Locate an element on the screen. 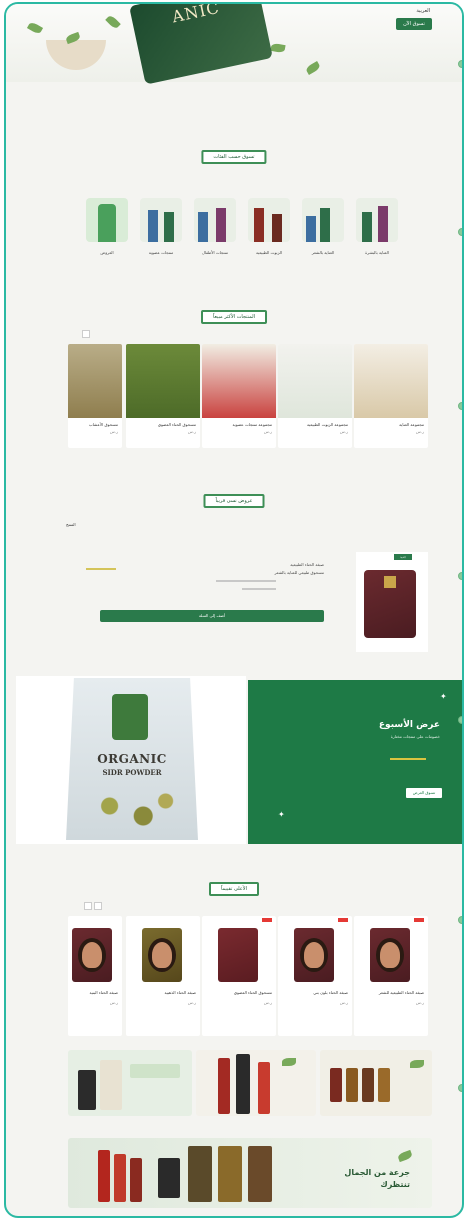  product-card: مجموعة الزيوت الطبيعية ر.س is located at coordinates (315, 396).